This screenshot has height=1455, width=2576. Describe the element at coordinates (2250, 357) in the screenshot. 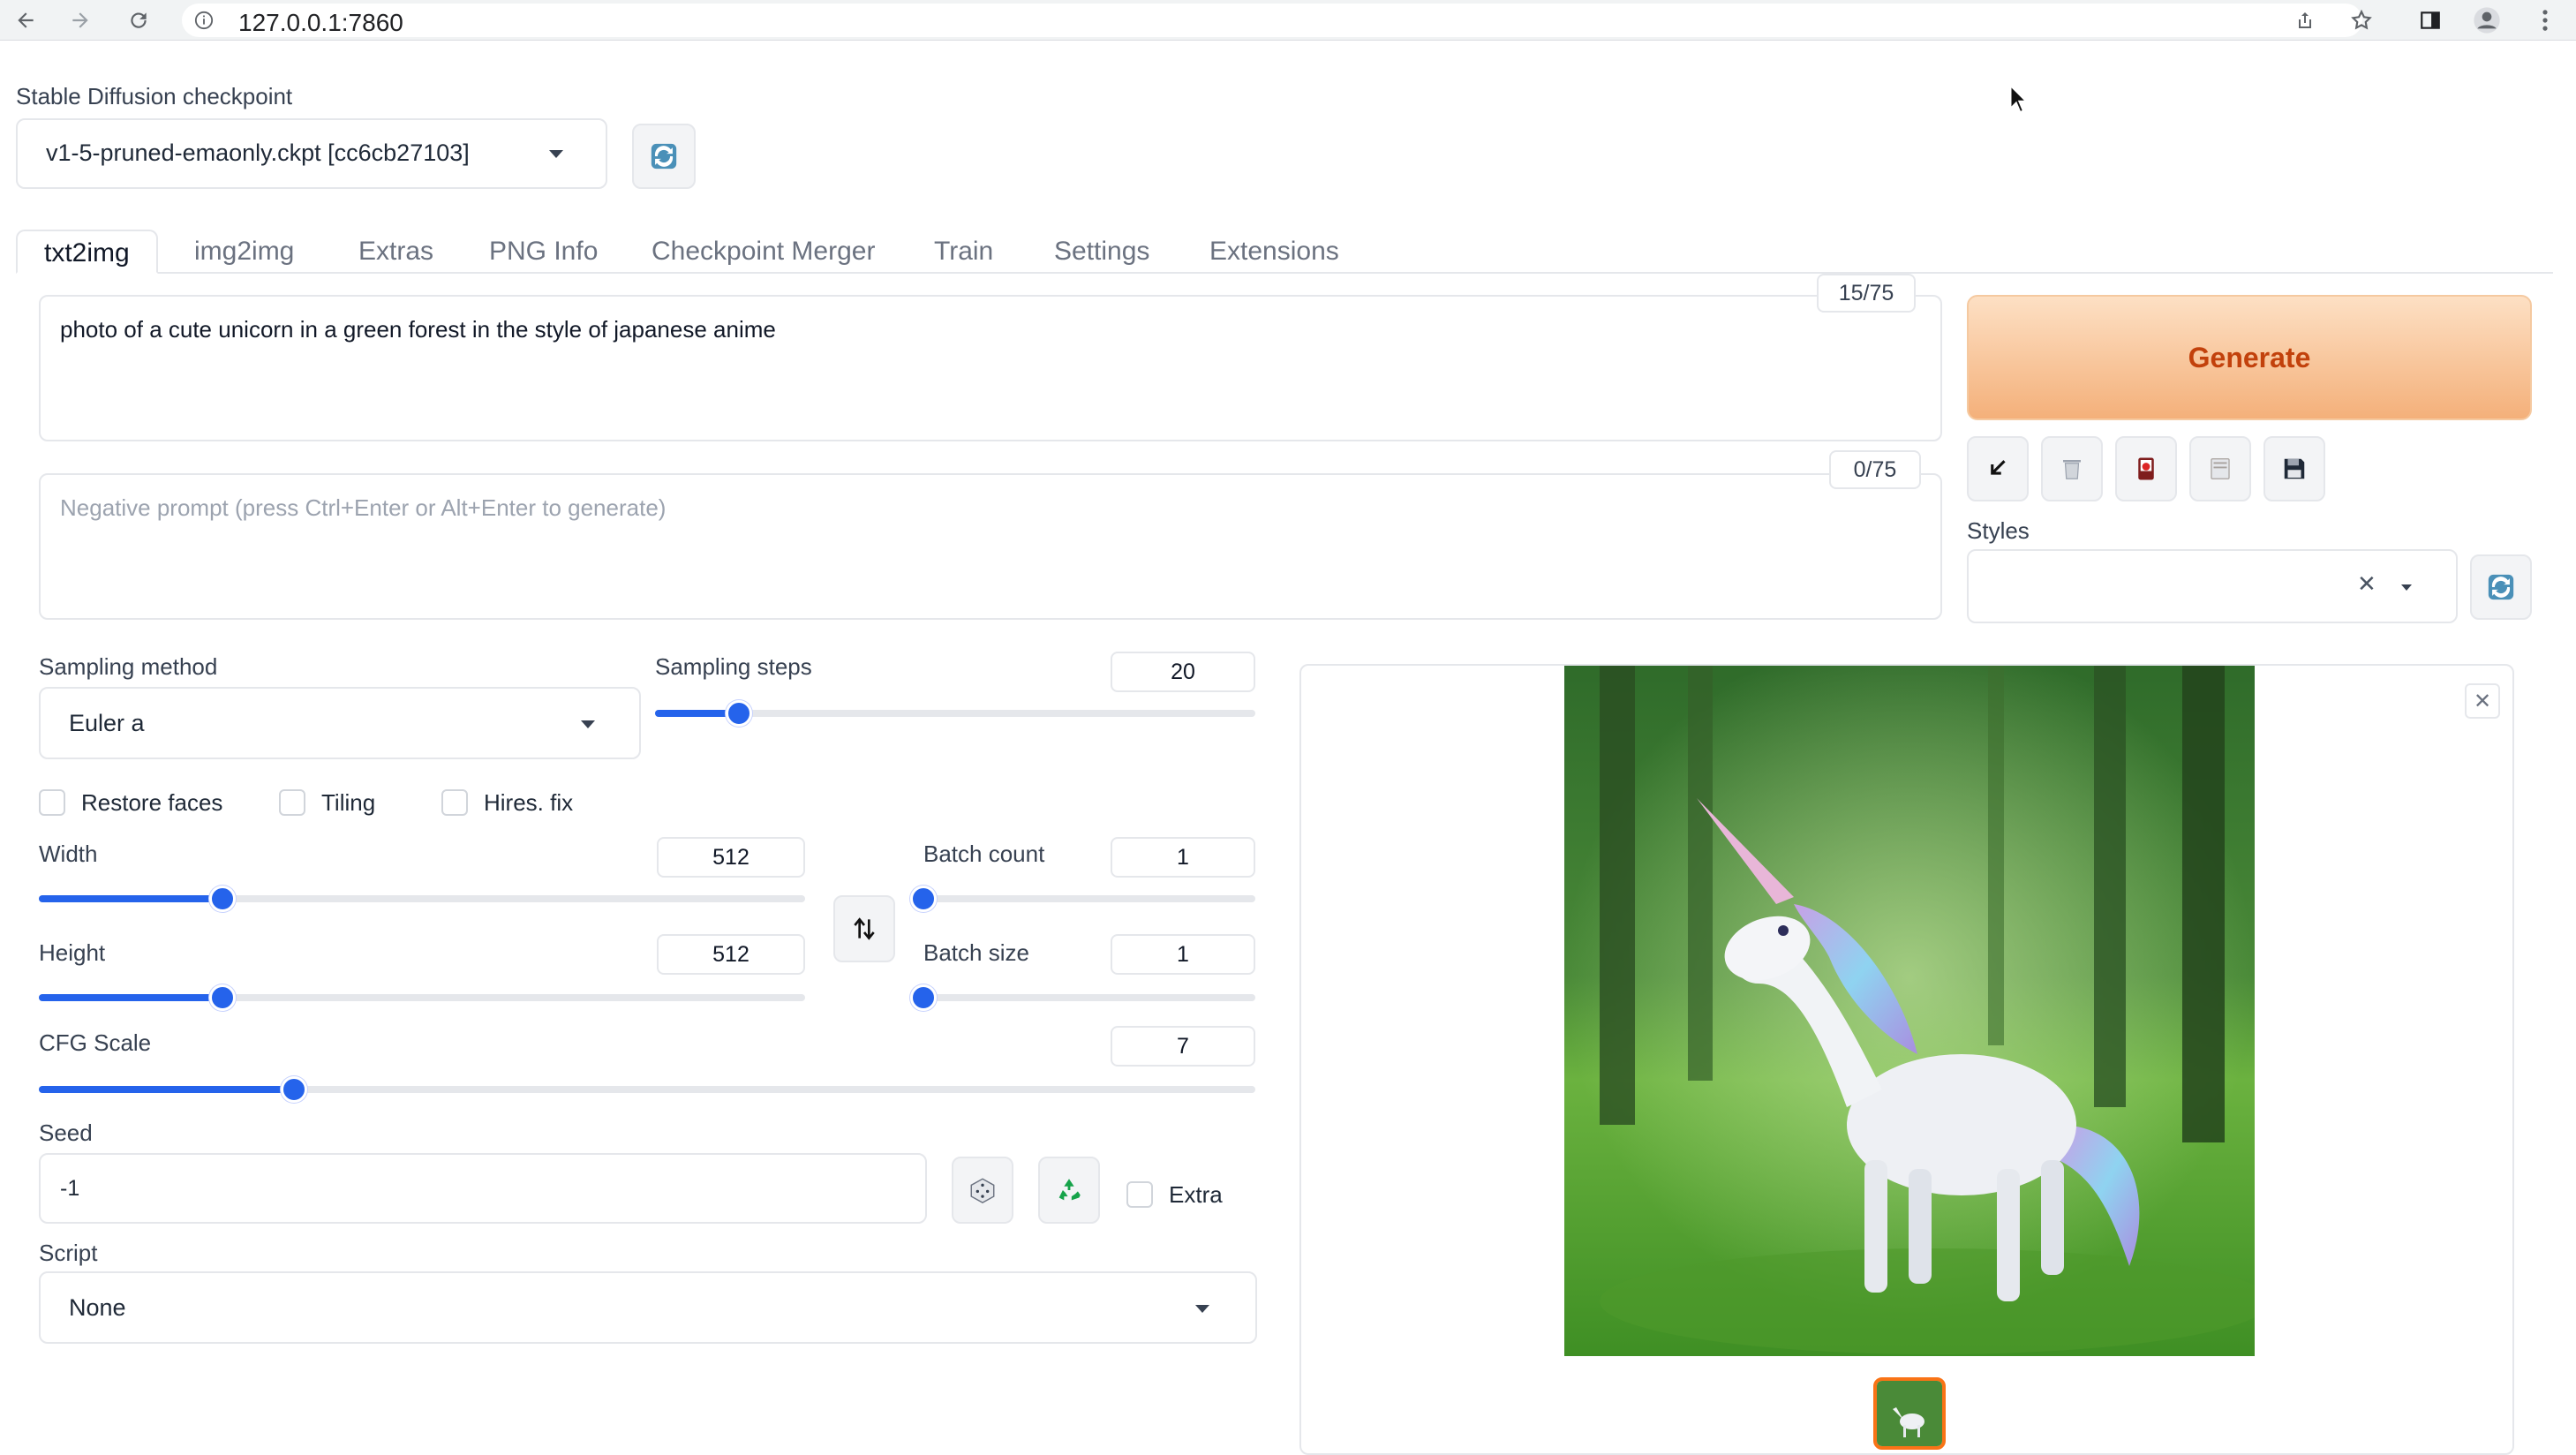

I see `generate-button: Generate` at that location.